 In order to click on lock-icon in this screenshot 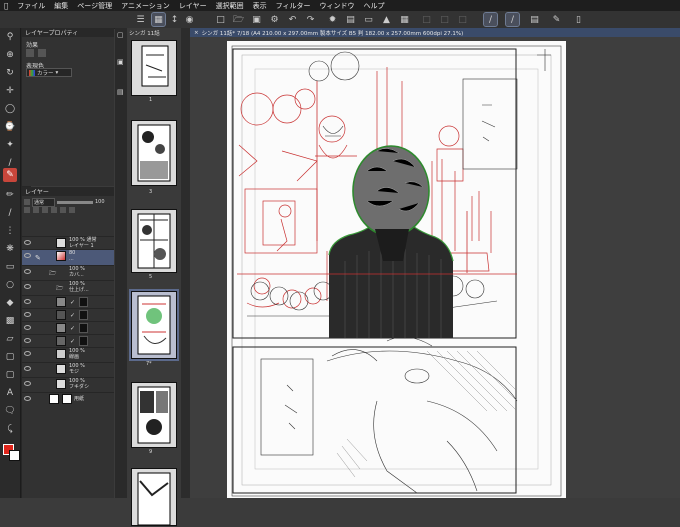, I will do `click(27, 202)`.